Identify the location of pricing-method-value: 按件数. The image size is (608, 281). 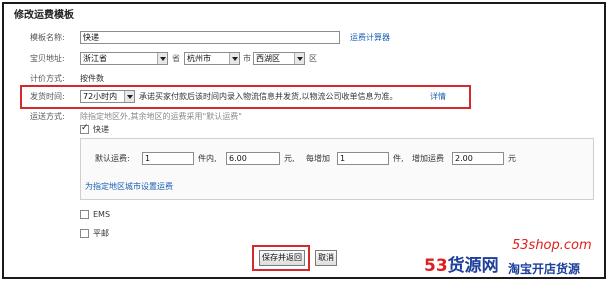
(92, 78).